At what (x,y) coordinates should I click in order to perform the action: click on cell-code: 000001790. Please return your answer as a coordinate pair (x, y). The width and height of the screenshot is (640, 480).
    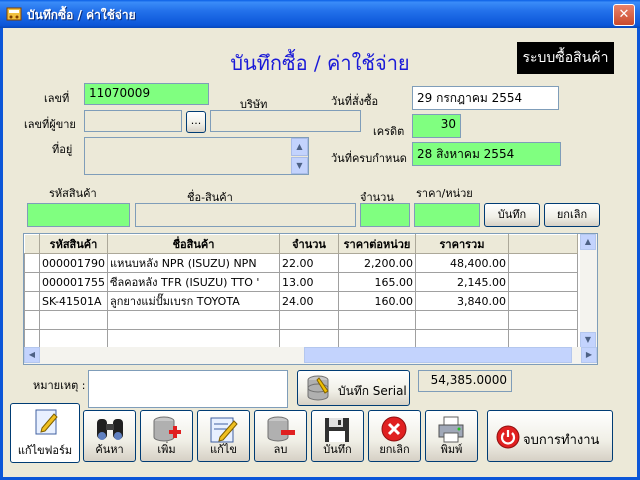
    Looking at the image, I should click on (73, 263).